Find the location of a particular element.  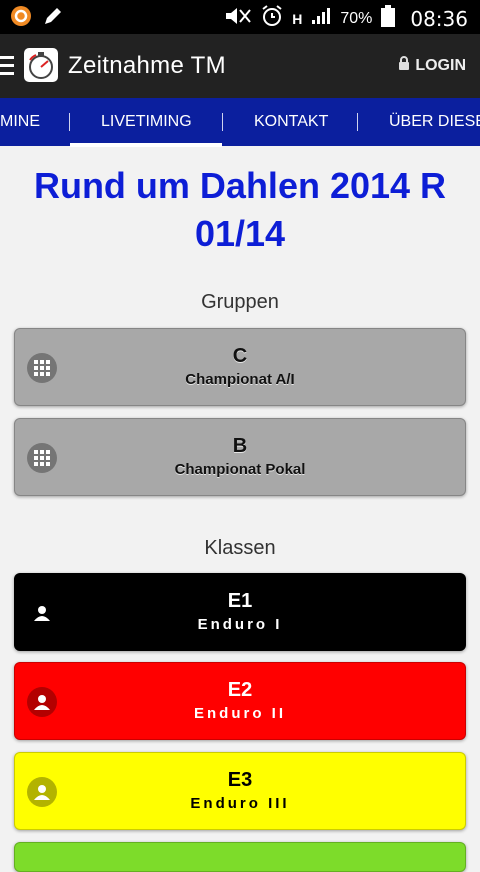

class-name: Enduro I is located at coordinates (240, 624).